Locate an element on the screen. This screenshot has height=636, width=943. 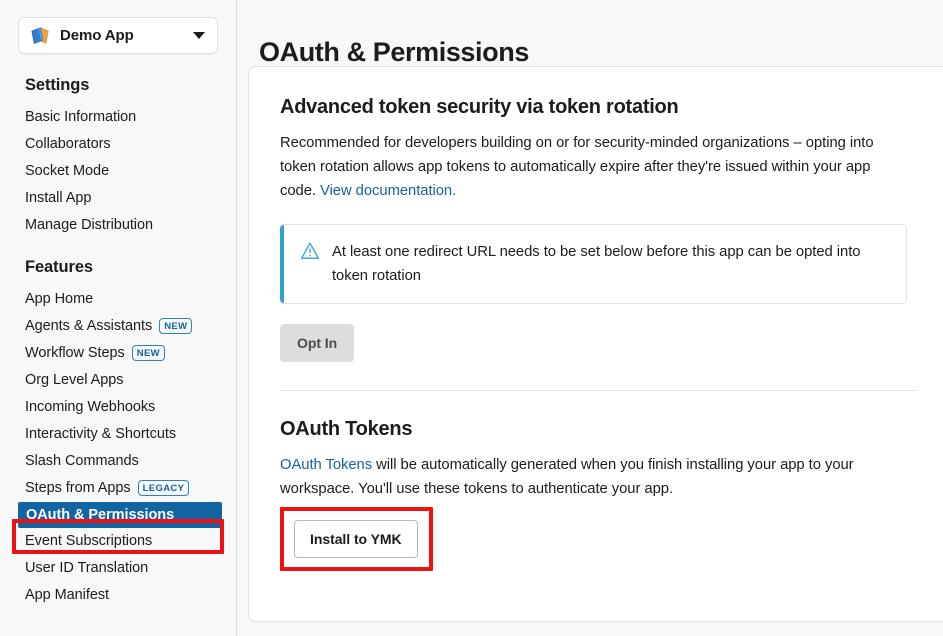
sidebar-item-label: Steps from Apps is located at coordinates (78, 488).